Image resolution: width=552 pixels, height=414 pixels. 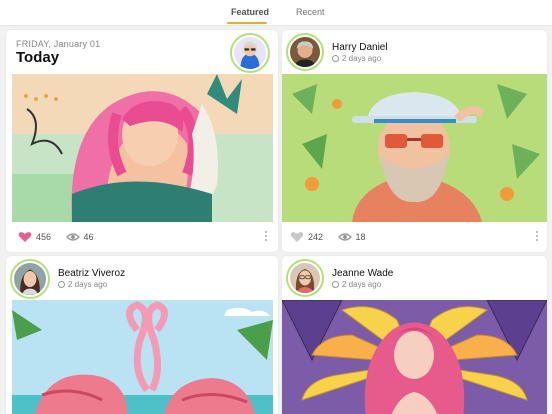 I want to click on user-name: Beatriz Viveroz, so click(x=91, y=273).